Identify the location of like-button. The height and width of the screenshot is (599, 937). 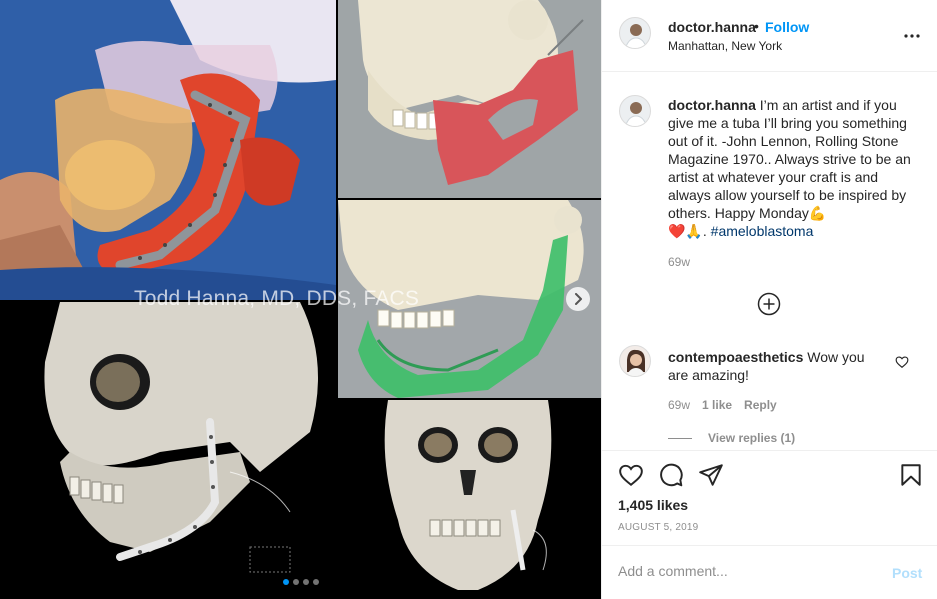
(631, 475).